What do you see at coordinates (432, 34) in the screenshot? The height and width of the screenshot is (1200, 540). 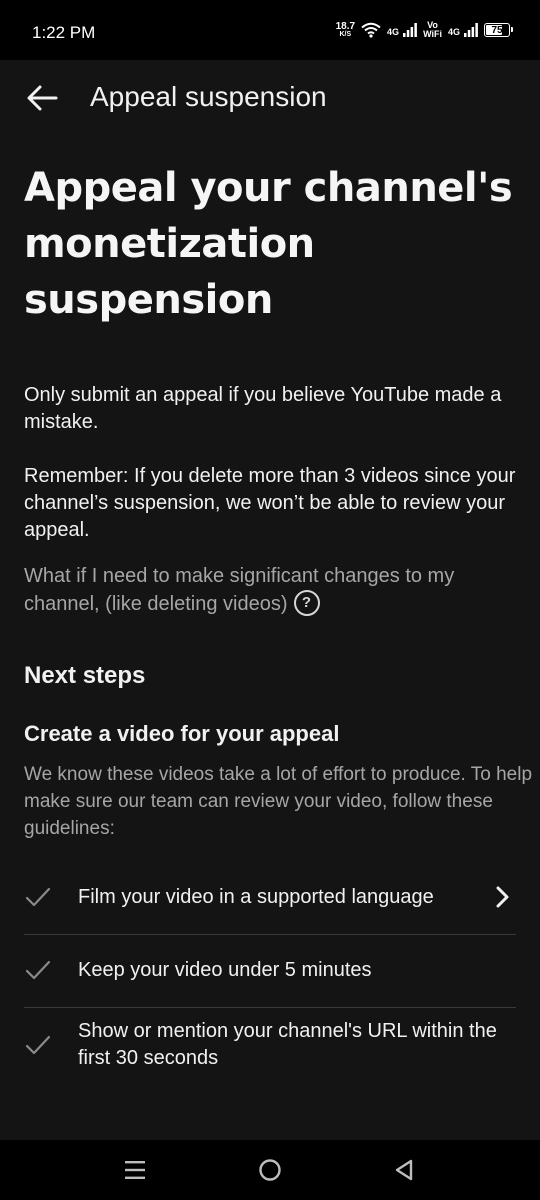 I see `vowifi-bottom: WiFi` at bounding box center [432, 34].